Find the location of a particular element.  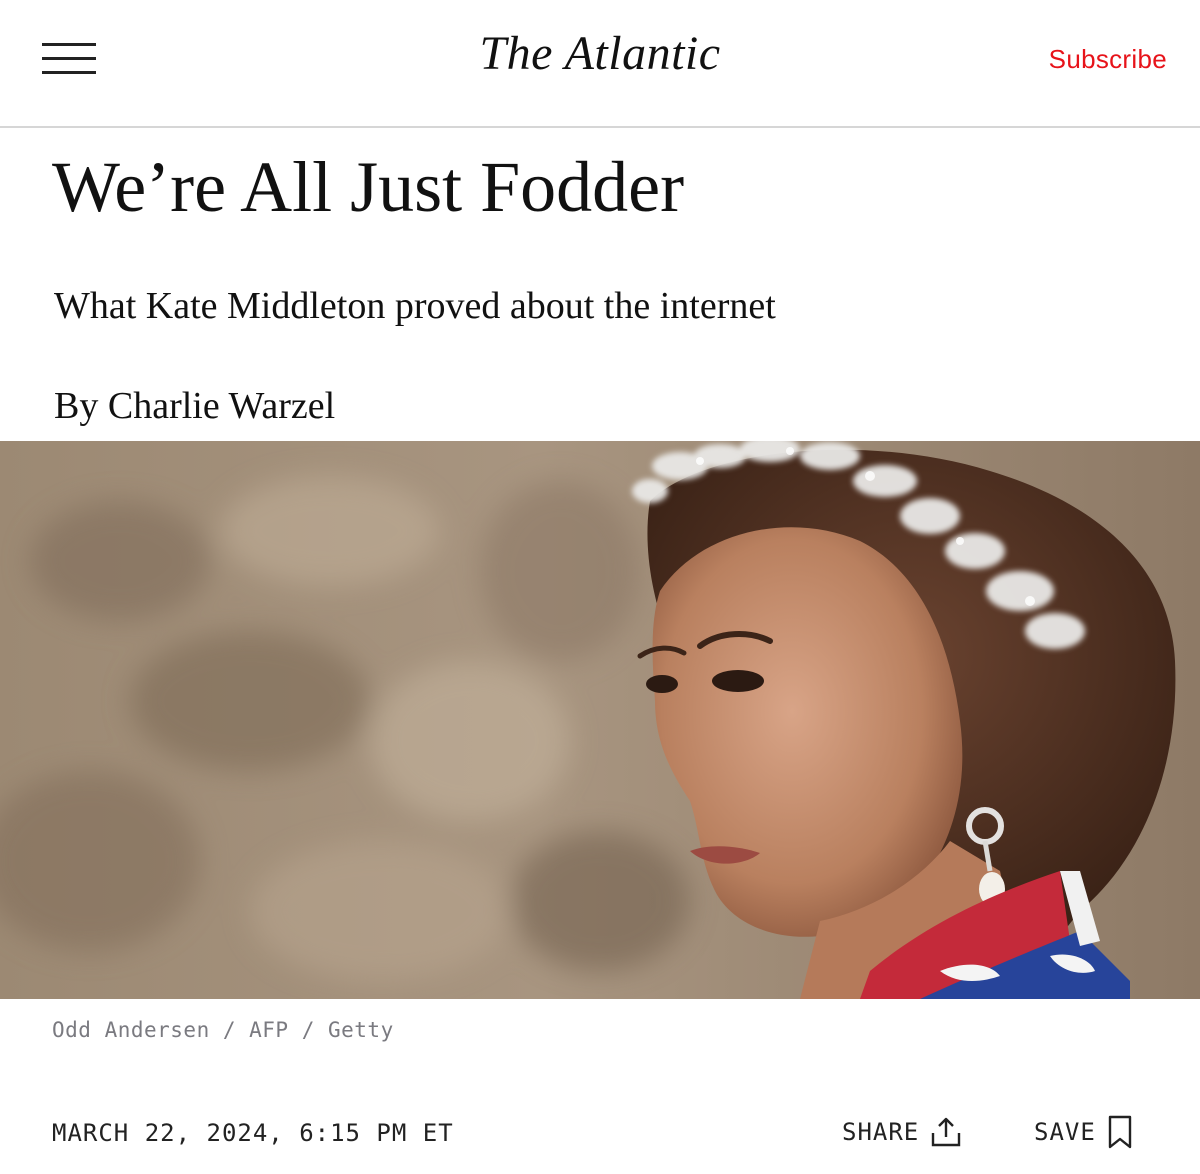

bookmark-icon is located at coordinates (1119, 1132).